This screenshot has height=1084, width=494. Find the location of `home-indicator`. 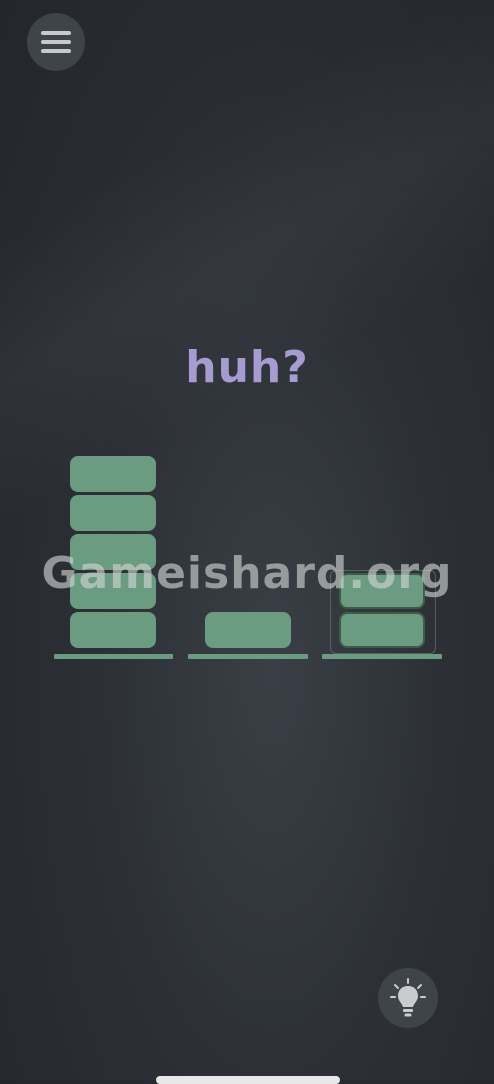

home-indicator is located at coordinates (248, 1080).